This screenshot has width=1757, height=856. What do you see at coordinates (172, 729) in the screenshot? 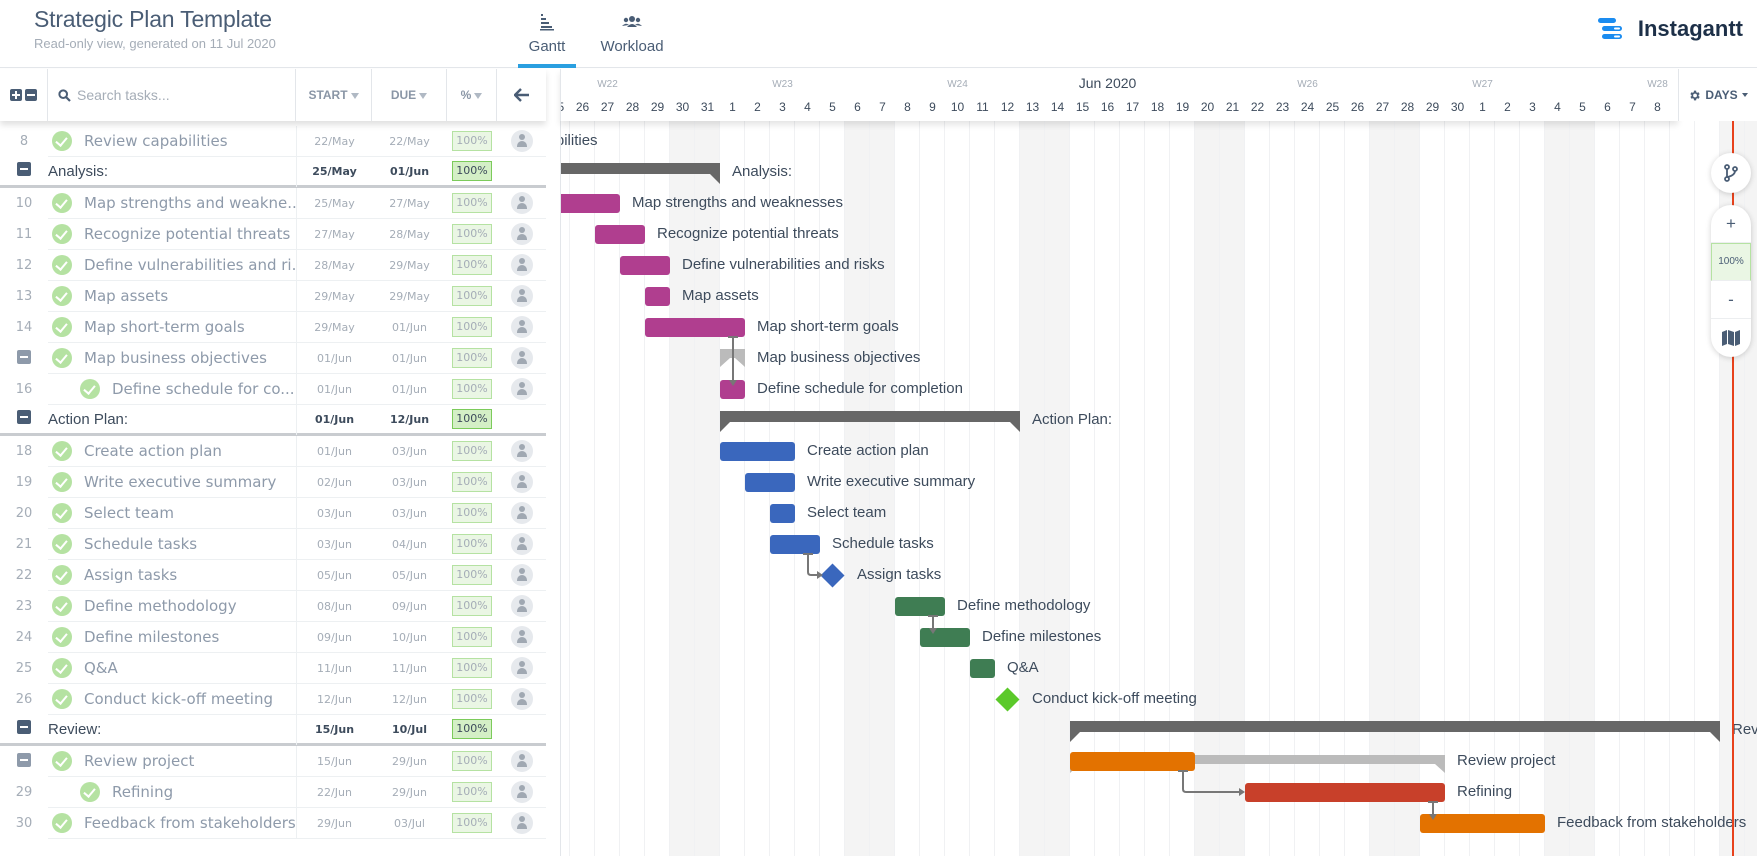
I see `task-name-cell: Review:` at bounding box center [172, 729].